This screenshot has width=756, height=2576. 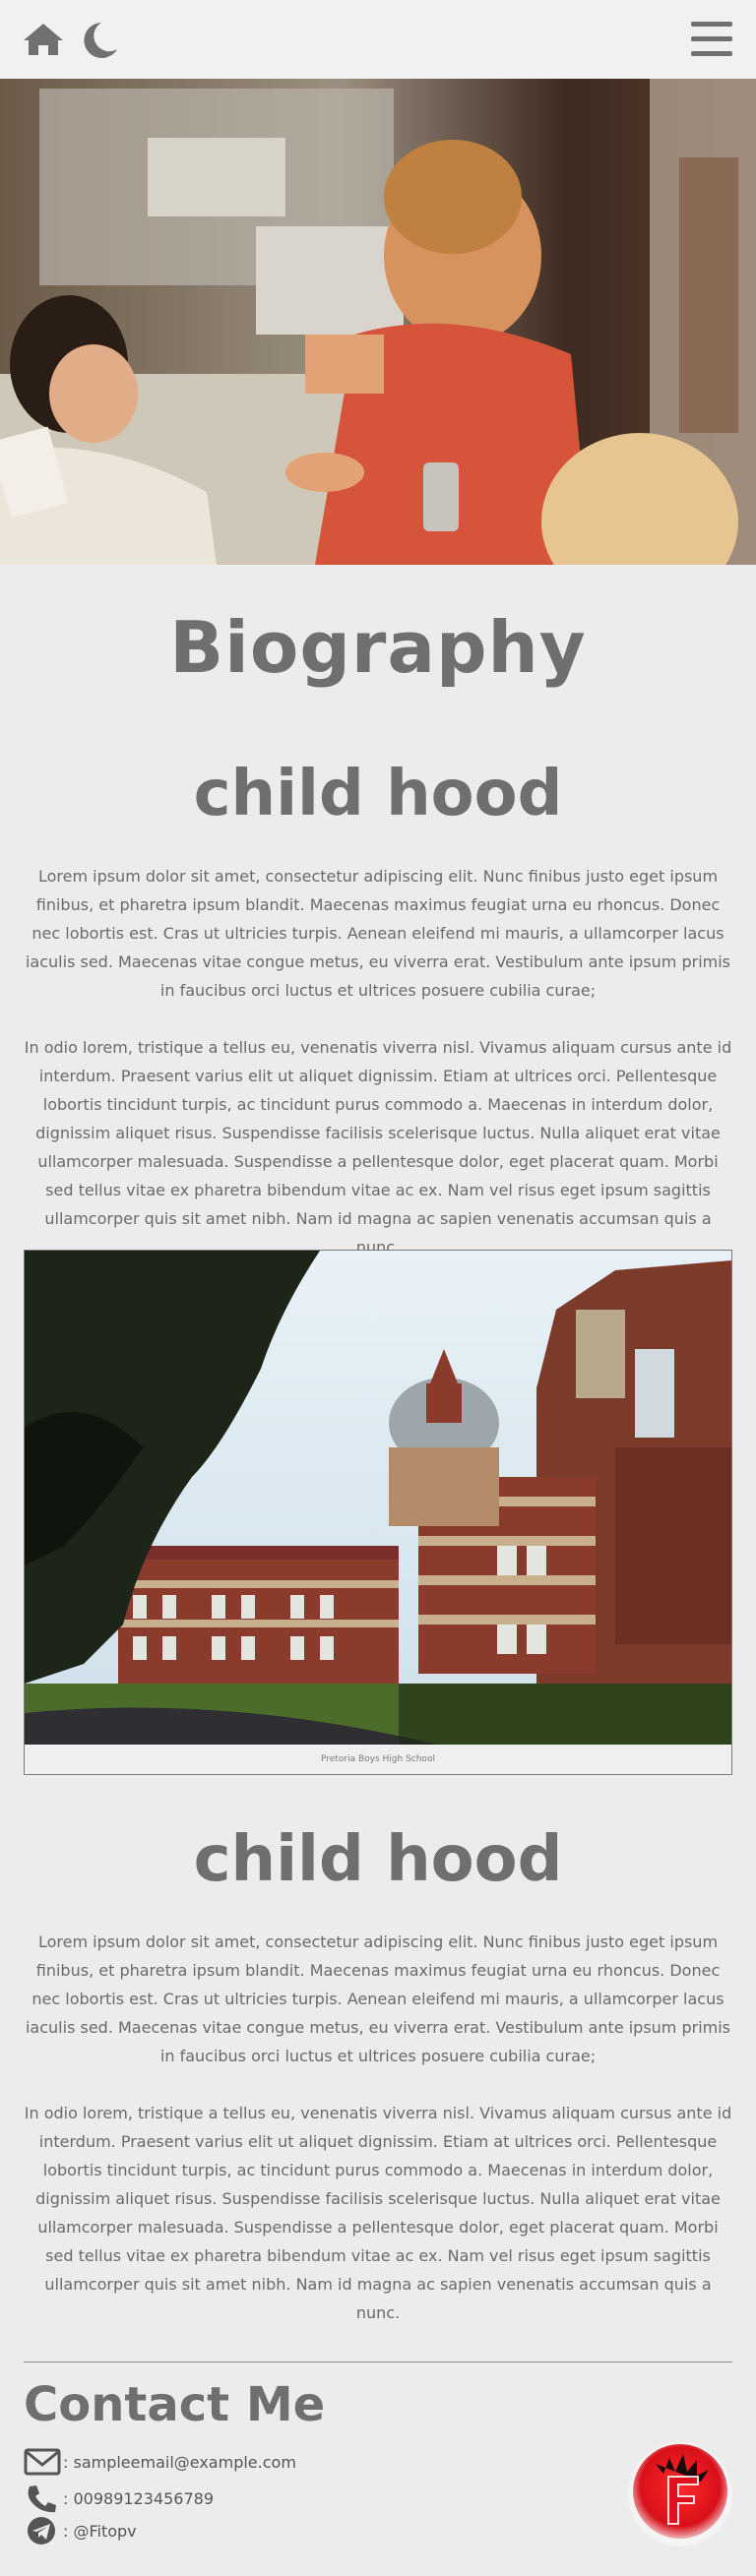 What do you see at coordinates (43, 2462) in the screenshot?
I see `envelope-icon` at bounding box center [43, 2462].